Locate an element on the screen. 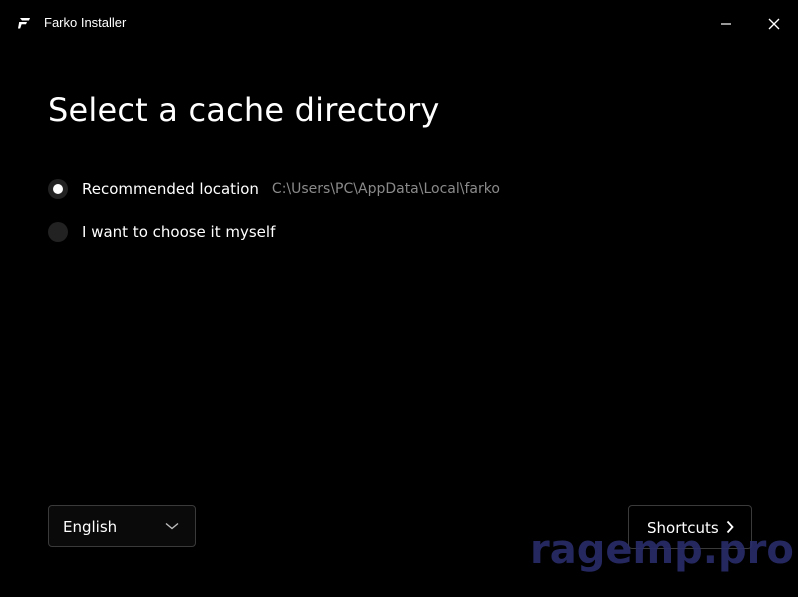 This screenshot has height=597, width=798. radio-recommended-location is located at coordinates (58, 189).